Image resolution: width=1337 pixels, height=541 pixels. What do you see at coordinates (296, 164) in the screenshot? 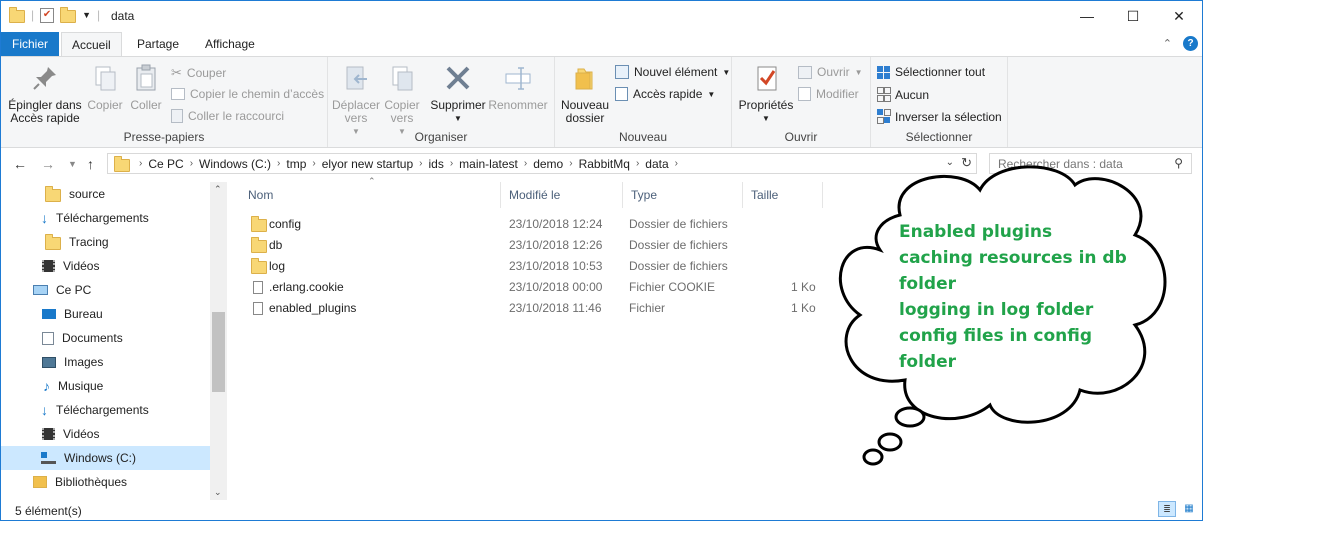
I see `breadcrumb-item: tmp` at bounding box center [296, 164].